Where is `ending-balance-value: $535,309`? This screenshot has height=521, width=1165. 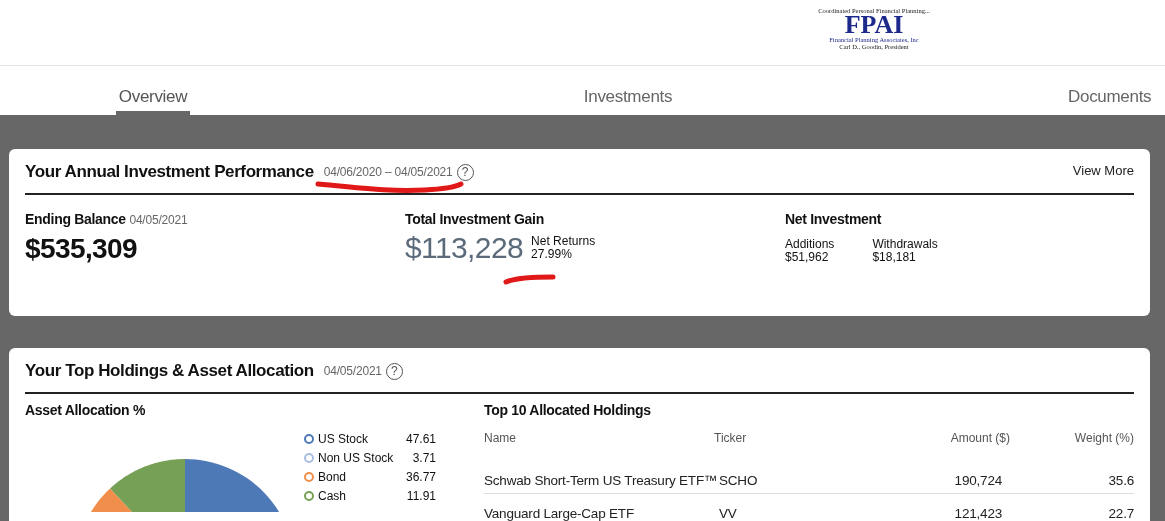 ending-balance-value: $535,309 is located at coordinates (81, 249).